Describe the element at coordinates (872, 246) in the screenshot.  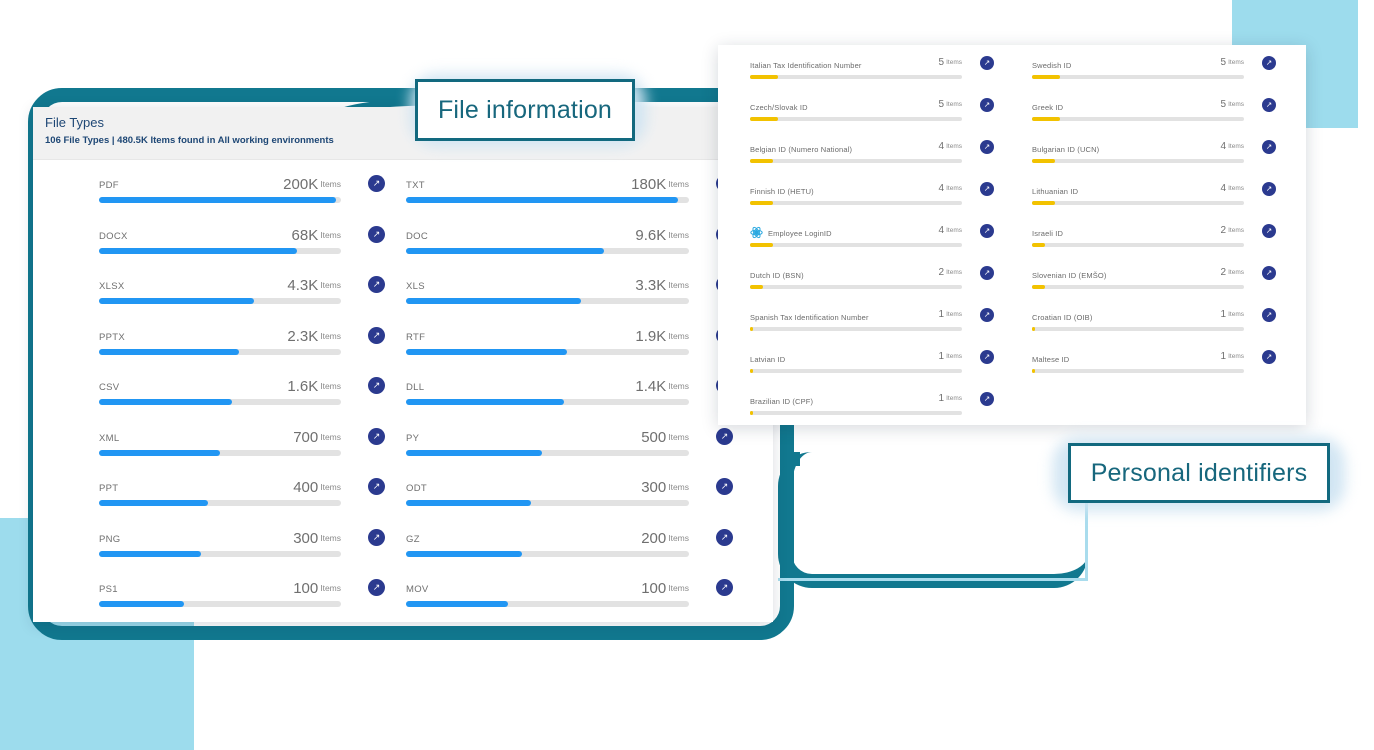
I see `personal-identifier-row: Employee LoginID 4 Items ↗` at that location.